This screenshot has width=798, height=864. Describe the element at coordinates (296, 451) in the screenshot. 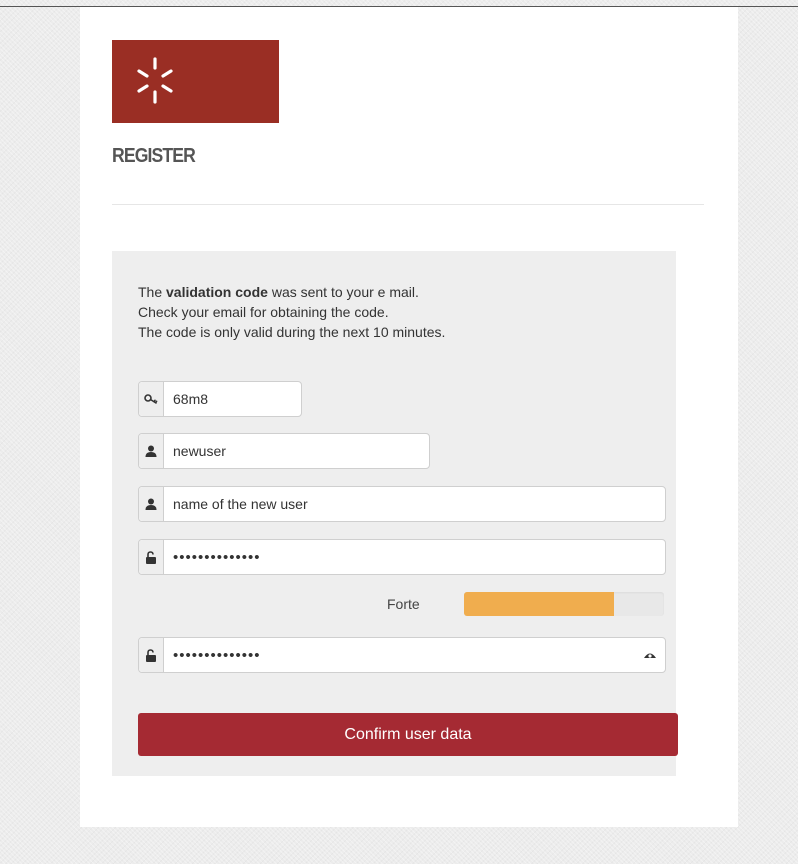

I see `username-input` at that location.